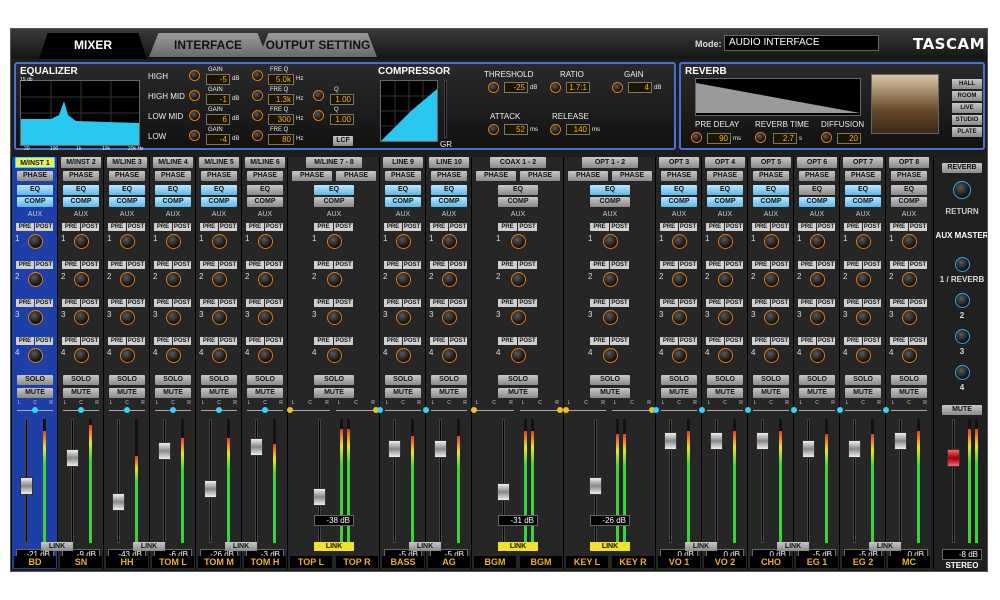  Describe the element at coordinates (863, 162) in the screenshot. I see `channel-name: OPT 7` at that location.